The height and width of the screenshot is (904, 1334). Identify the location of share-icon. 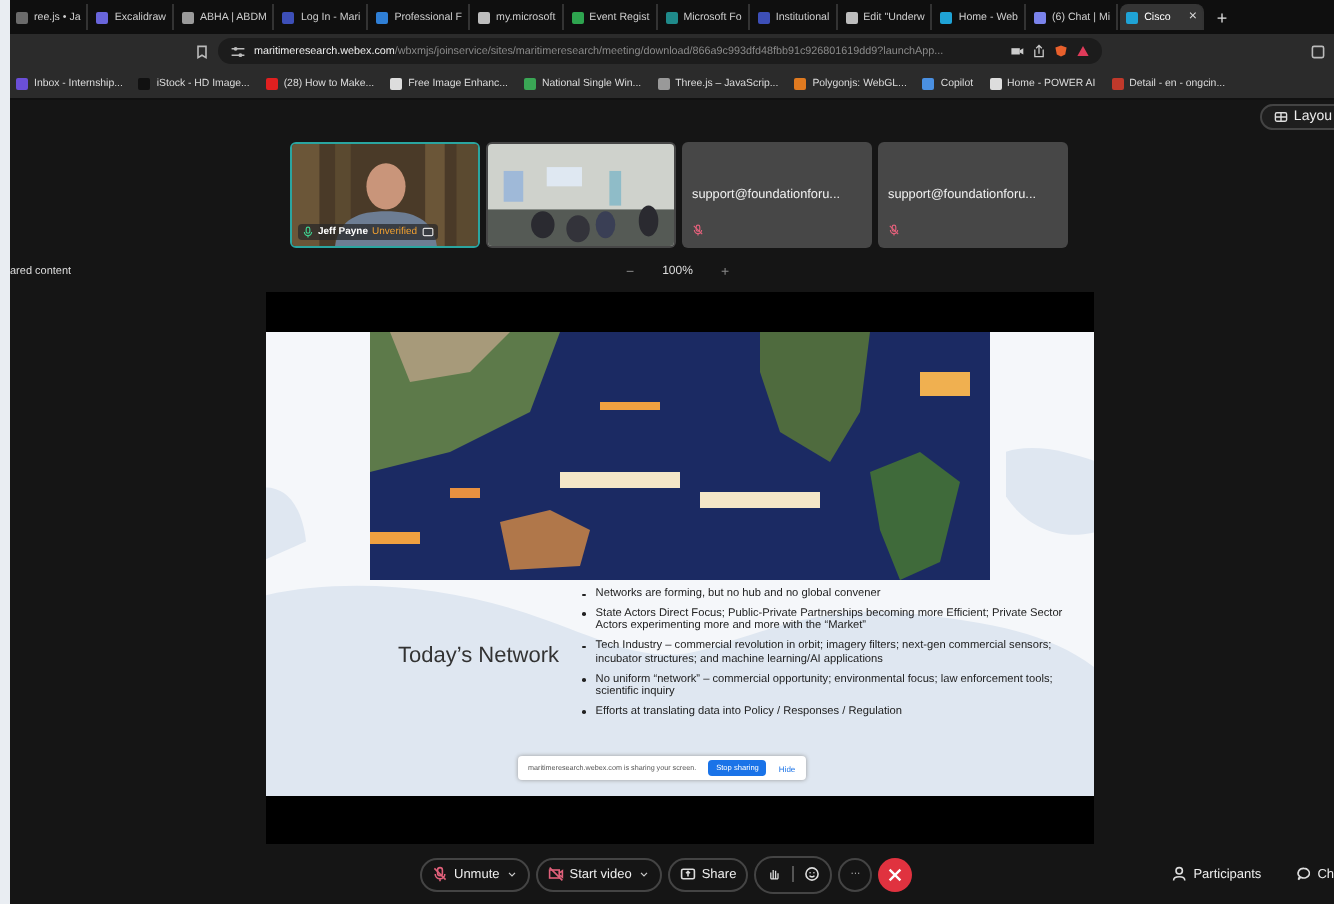
(1039, 51).